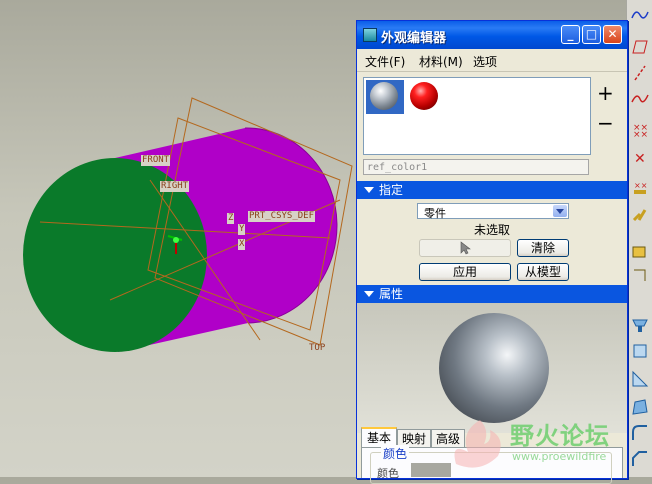 This screenshot has width=652, height=484. Describe the element at coordinates (391, 190) in the screenshot. I see `assign-section-label: 指定` at that location.